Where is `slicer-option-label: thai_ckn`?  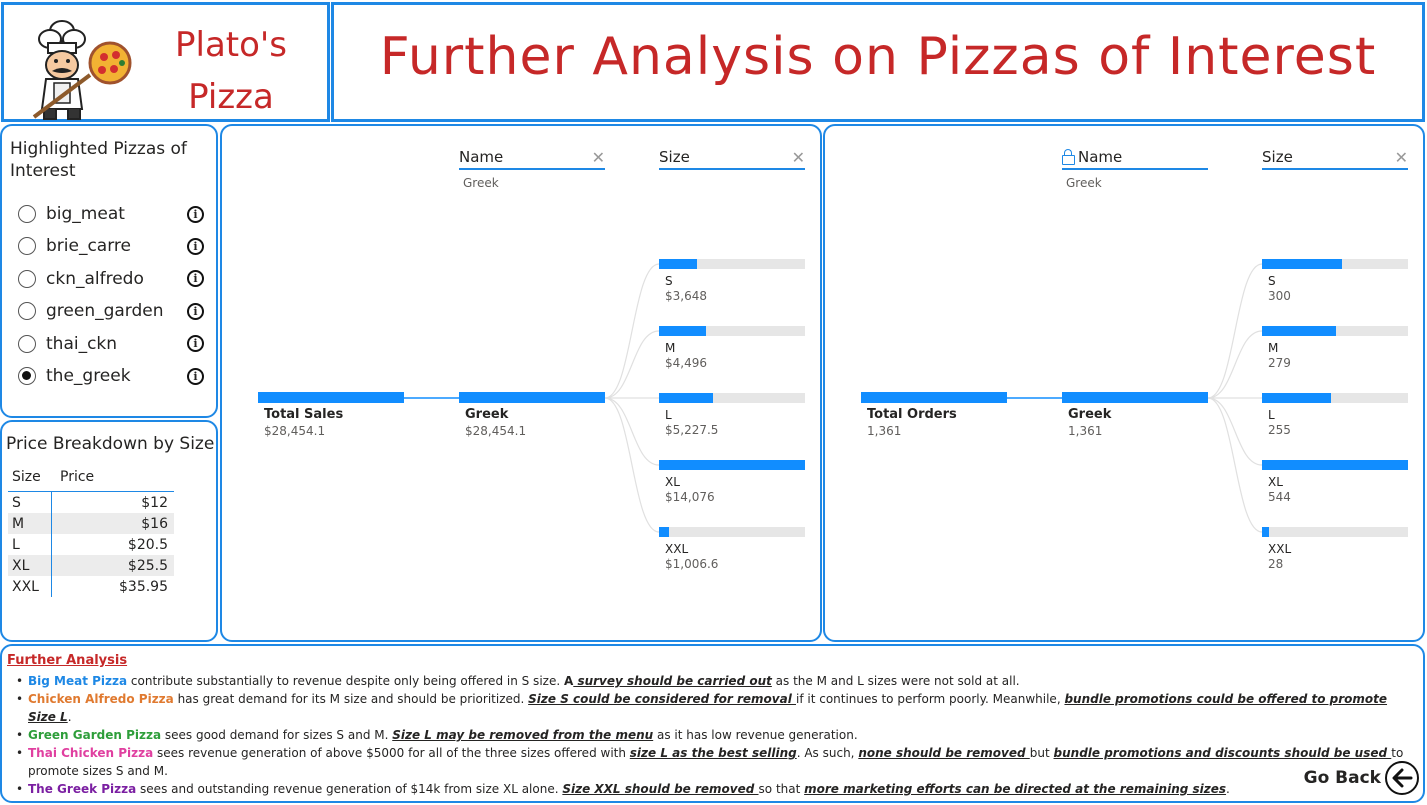
slicer-option-label: thai_ckn is located at coordinates (82, 343).